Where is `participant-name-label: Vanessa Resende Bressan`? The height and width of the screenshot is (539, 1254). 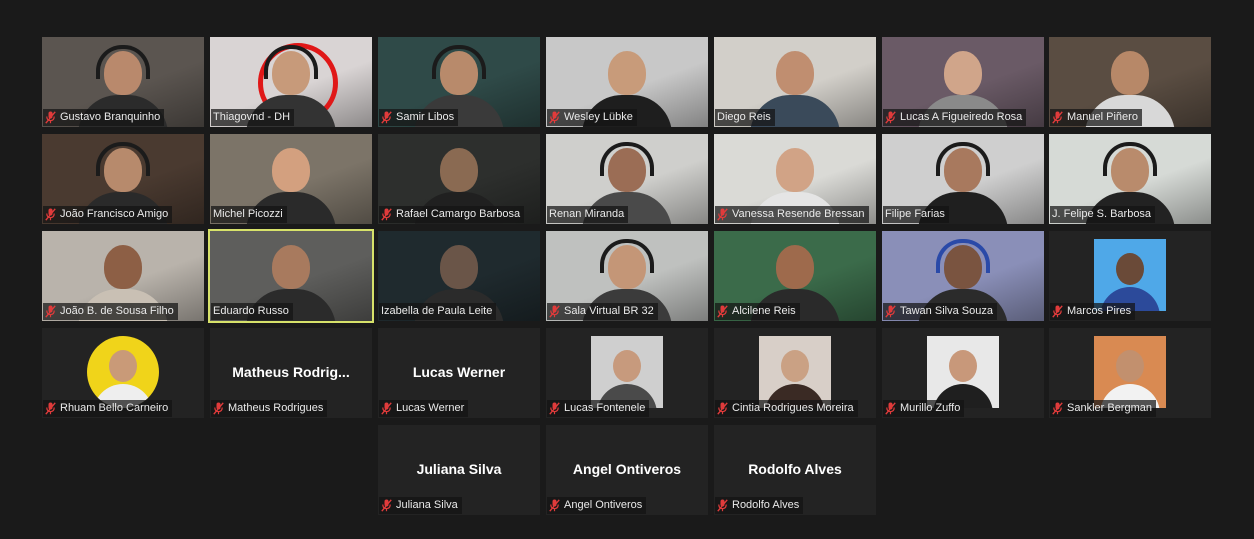
participant-name-label: Vanessa Resende Bressan is located at coordinates (792, 214).